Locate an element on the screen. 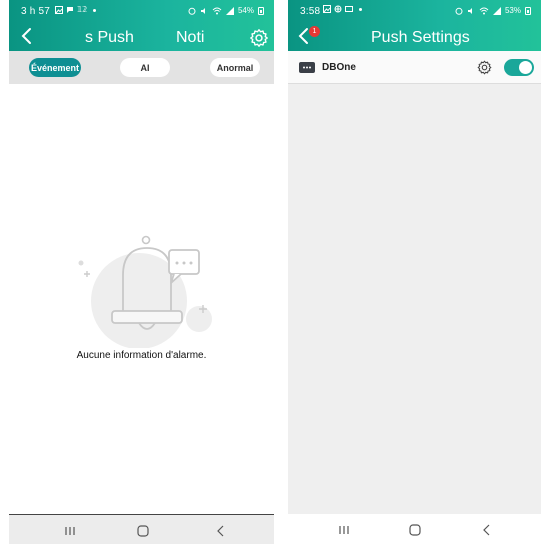 The image size is (541, 544). status-right-icons: 54% is located at coordinates (226, 11).